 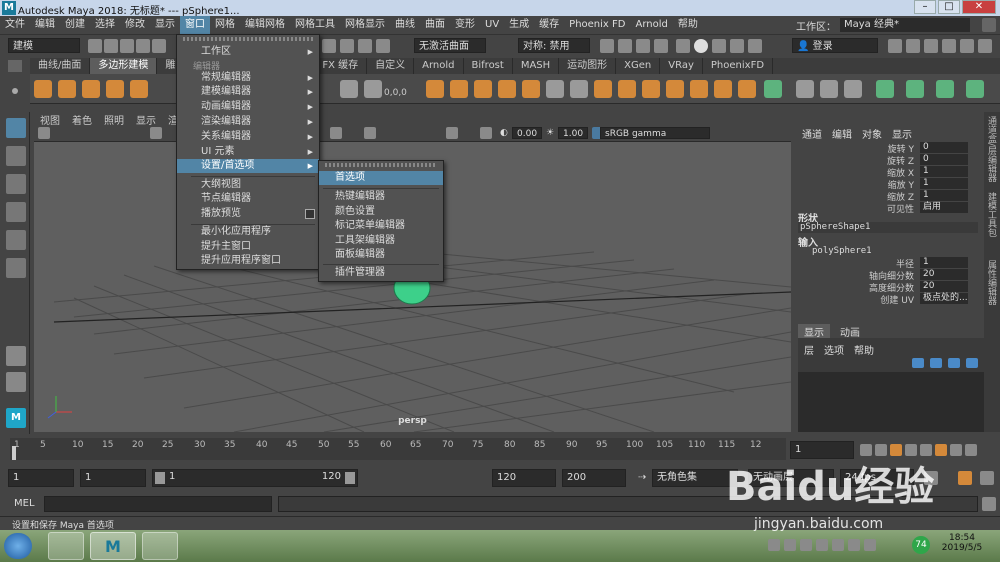 I want to click on submenu-marking-menu-editor: 标记菜单编辑器, so click(x=381, y=226).